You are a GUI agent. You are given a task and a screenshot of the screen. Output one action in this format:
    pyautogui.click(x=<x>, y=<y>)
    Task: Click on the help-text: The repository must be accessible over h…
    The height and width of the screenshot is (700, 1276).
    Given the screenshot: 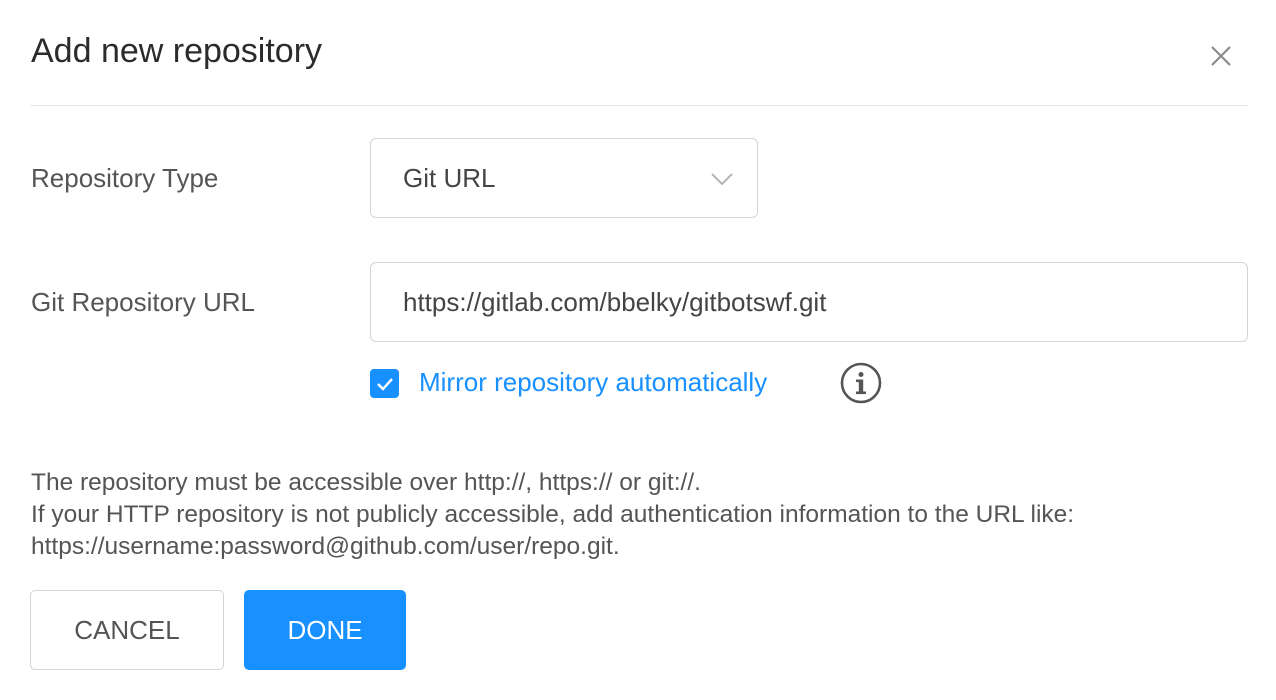 What is the action you would take?
    pyautogui.click(x=552, y=515)
    